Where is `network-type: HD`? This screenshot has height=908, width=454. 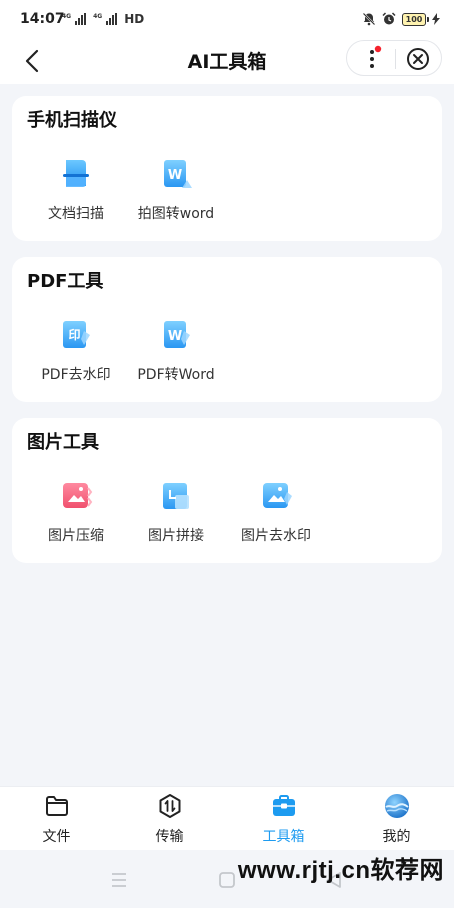 network-type: HD is located at coordinates (134, 19).